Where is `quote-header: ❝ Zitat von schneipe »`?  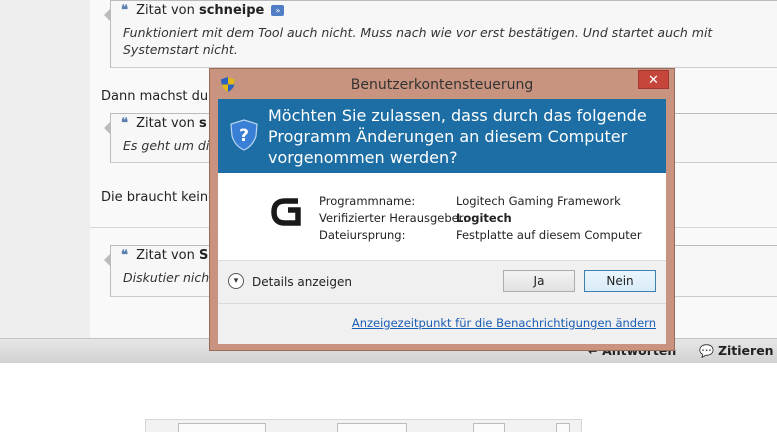
quote-header: ❝ Zitat von schneipe » is located at coordinates (444, 10).